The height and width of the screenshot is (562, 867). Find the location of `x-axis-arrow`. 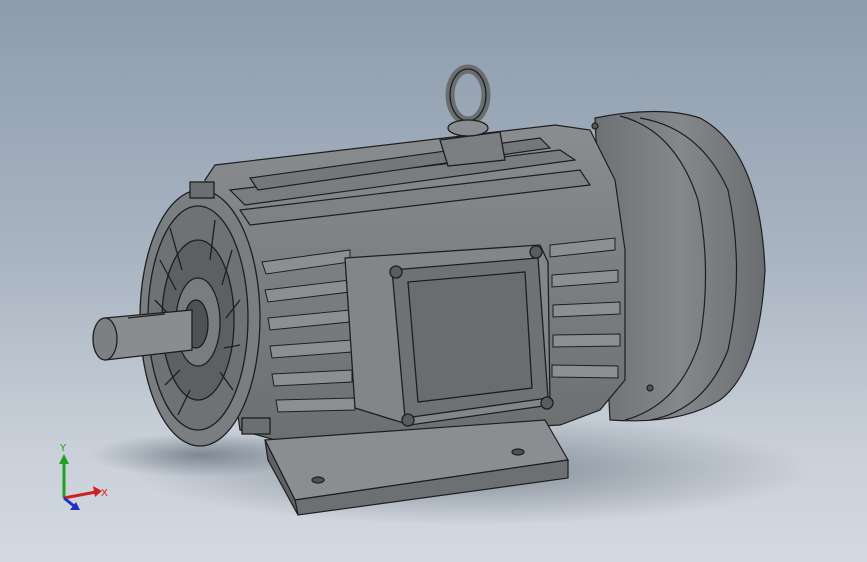

x-axis-arrow is located at coordinates (80, 495).